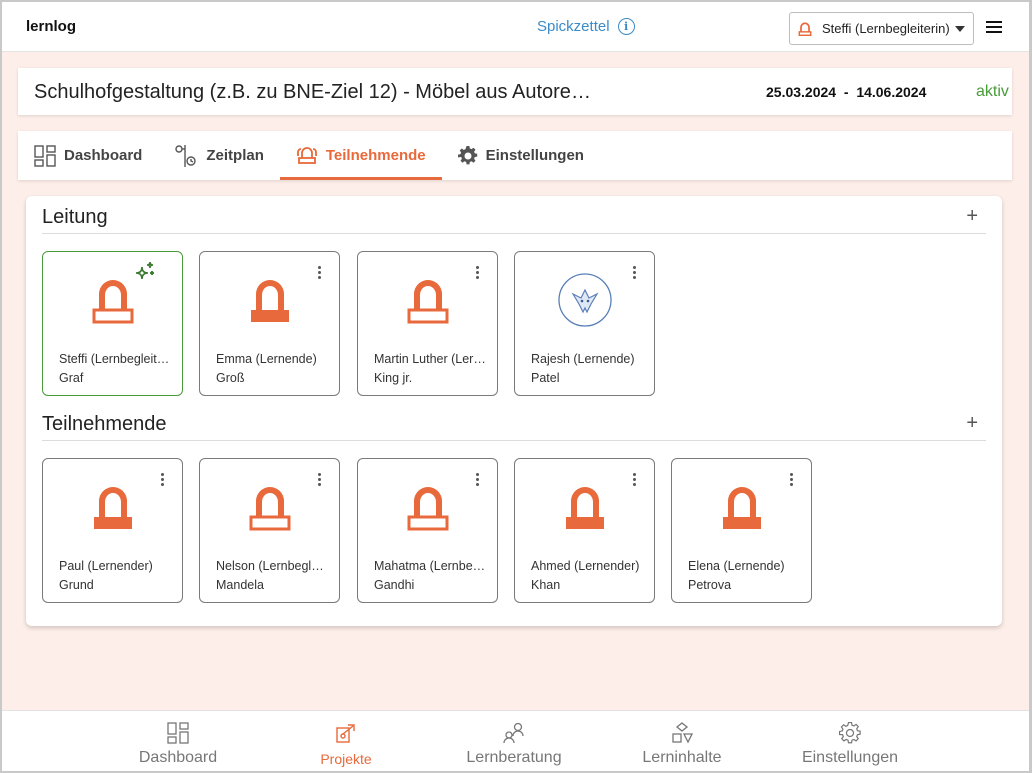  What do you see at coordinates (583, 359) in the screenshot?
I see `member-name-line1: Rajesh (Lernende)` at bounding box center [583, 359].